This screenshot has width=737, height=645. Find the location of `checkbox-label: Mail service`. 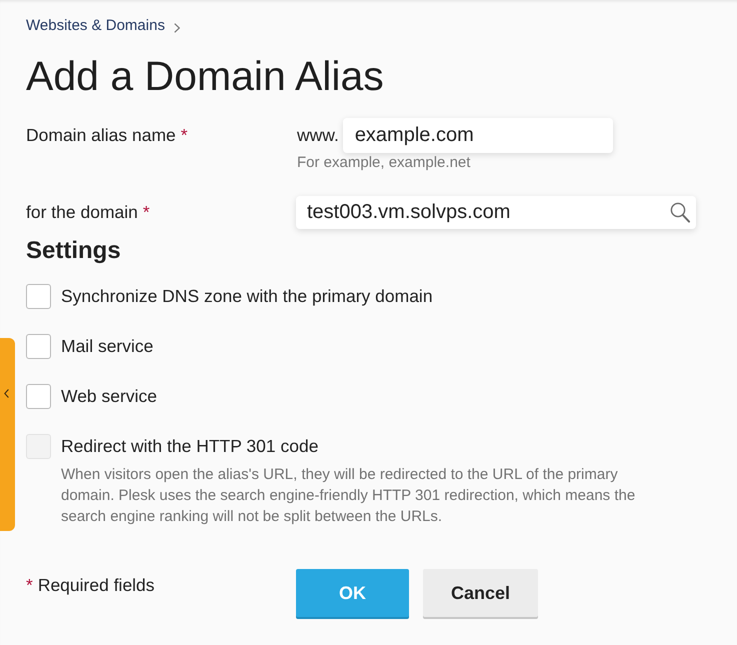

checkbox-label: Mail service is located at coordinates (107, 346).